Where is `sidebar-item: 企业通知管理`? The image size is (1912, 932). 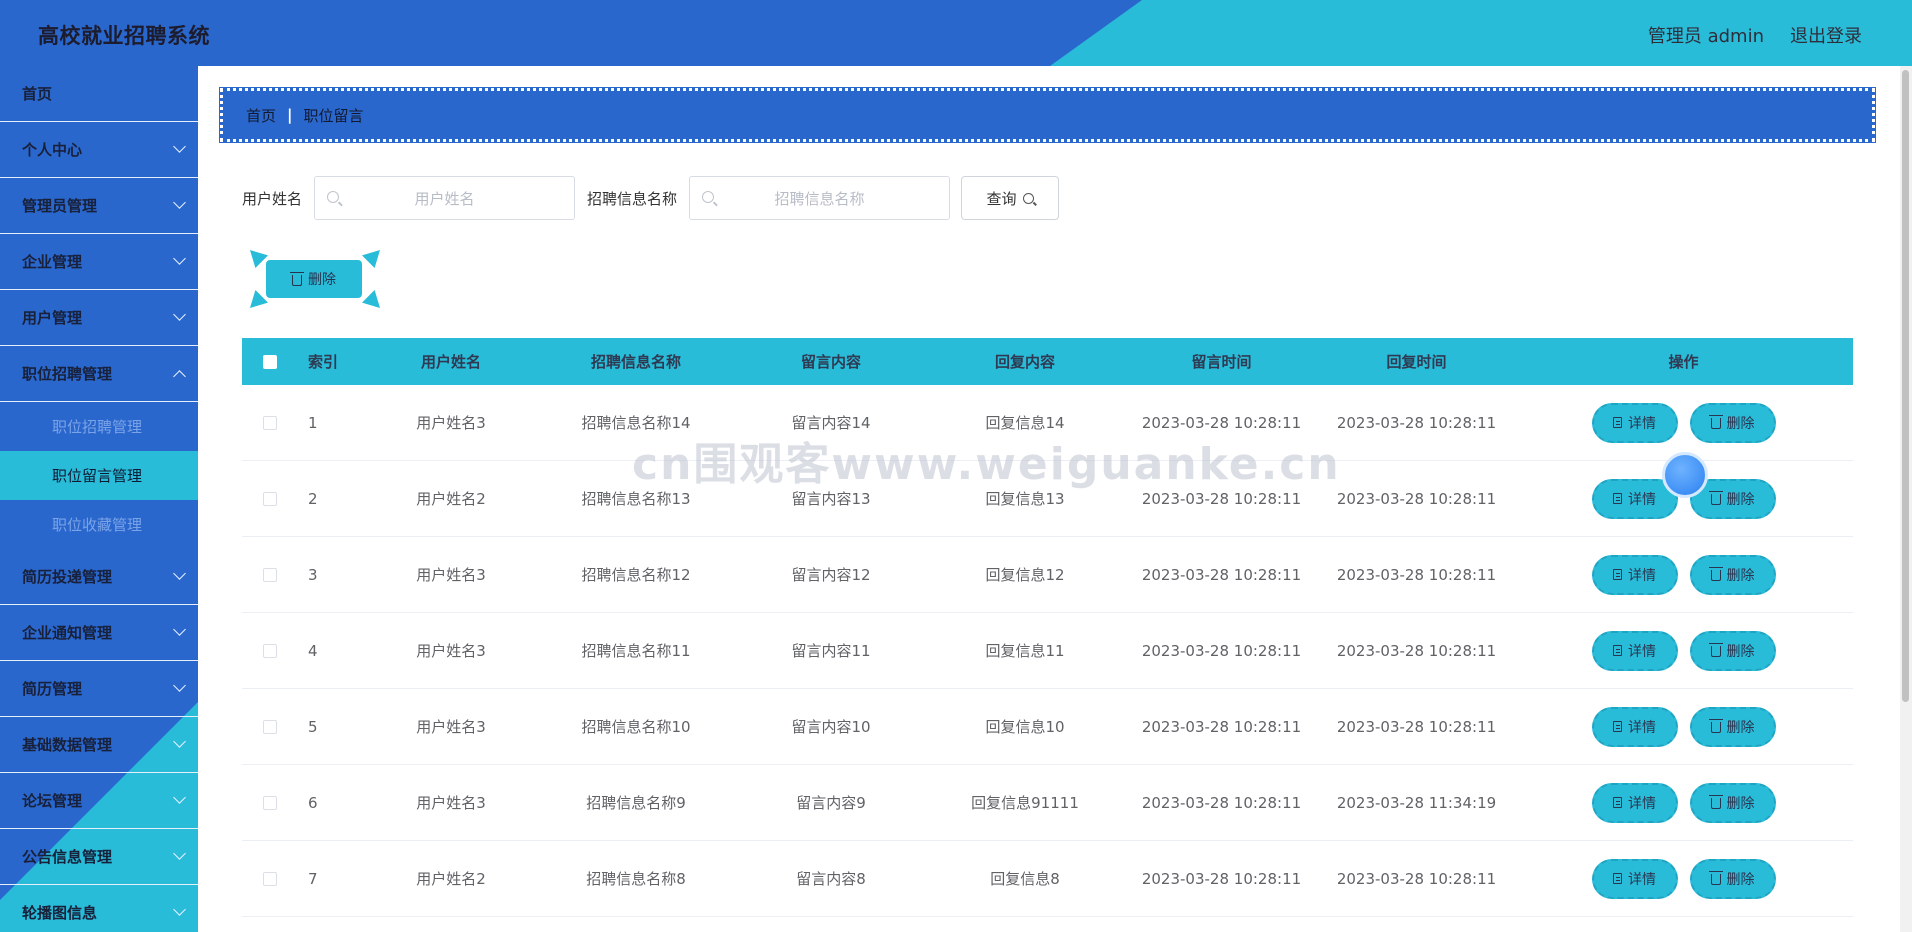
sidebar-item: 企业通知管理 is located at coordinates (99, 633).